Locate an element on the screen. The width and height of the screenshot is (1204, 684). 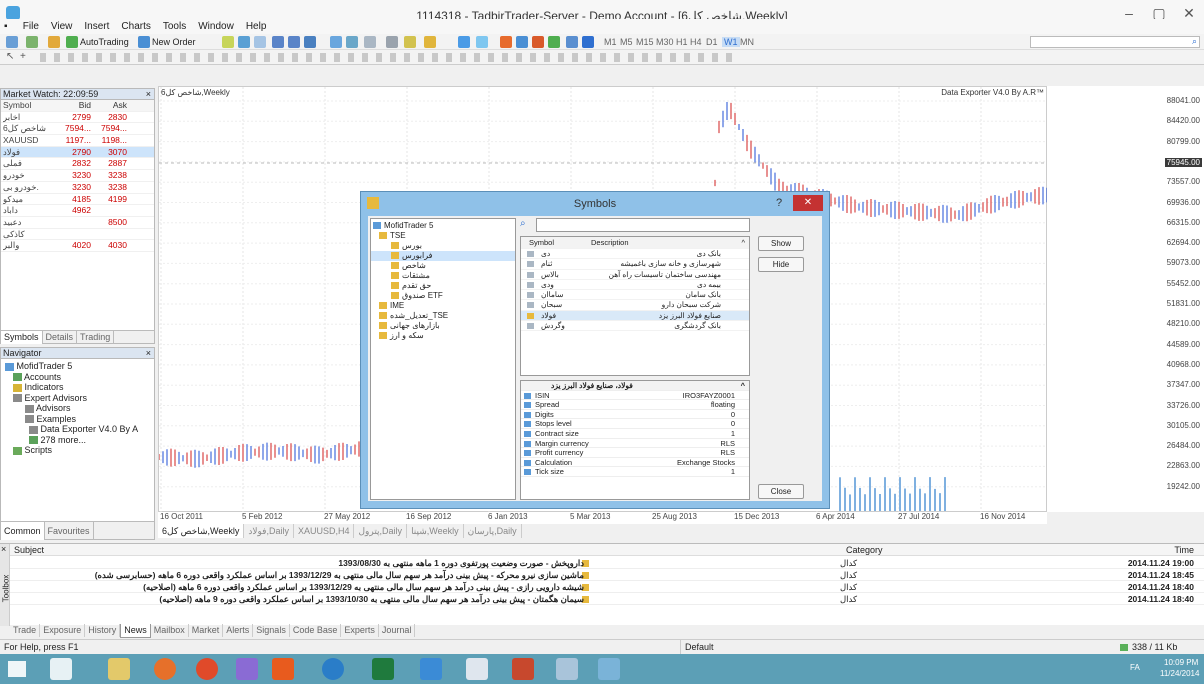
market-watch-row: خودرو بی. 3230 3238 is located at coordinates (77, 188).